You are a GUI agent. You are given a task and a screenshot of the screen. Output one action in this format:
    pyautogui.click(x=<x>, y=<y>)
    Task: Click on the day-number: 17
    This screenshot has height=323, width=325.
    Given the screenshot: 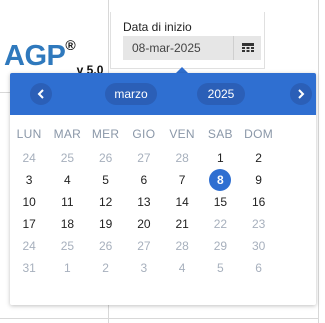 What is the action you would take?
    pyautogui.click(x=29, y=224)
    